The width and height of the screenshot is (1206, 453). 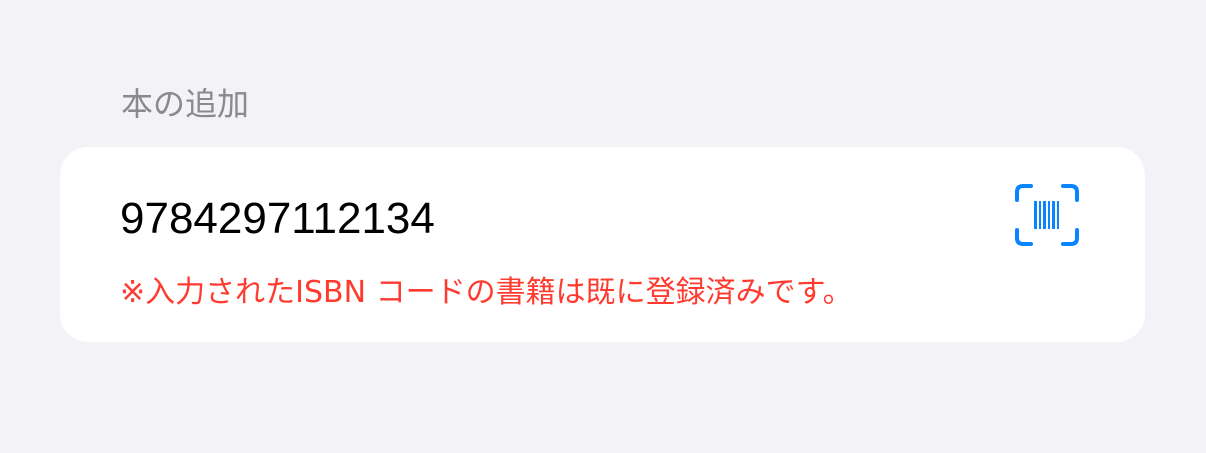 I want to click on barcode-scan-button, so click(x=1047, y=215).